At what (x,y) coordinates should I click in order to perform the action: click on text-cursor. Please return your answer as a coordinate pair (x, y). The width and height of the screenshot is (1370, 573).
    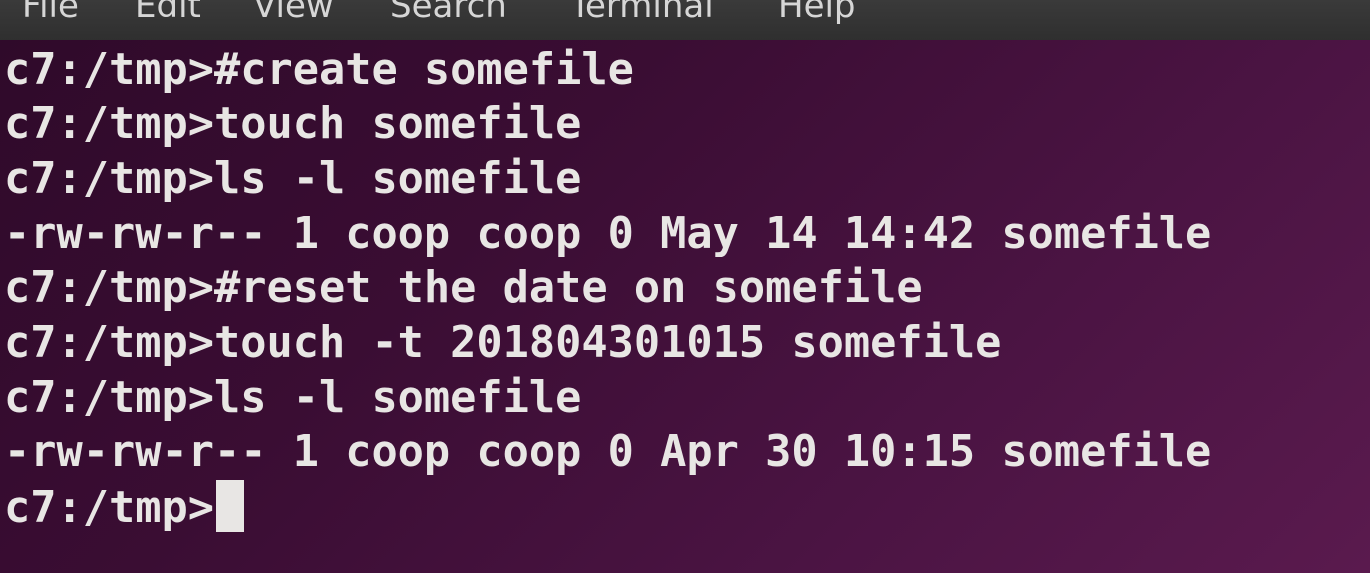
    Looking at the image, I should click on (229, 506).